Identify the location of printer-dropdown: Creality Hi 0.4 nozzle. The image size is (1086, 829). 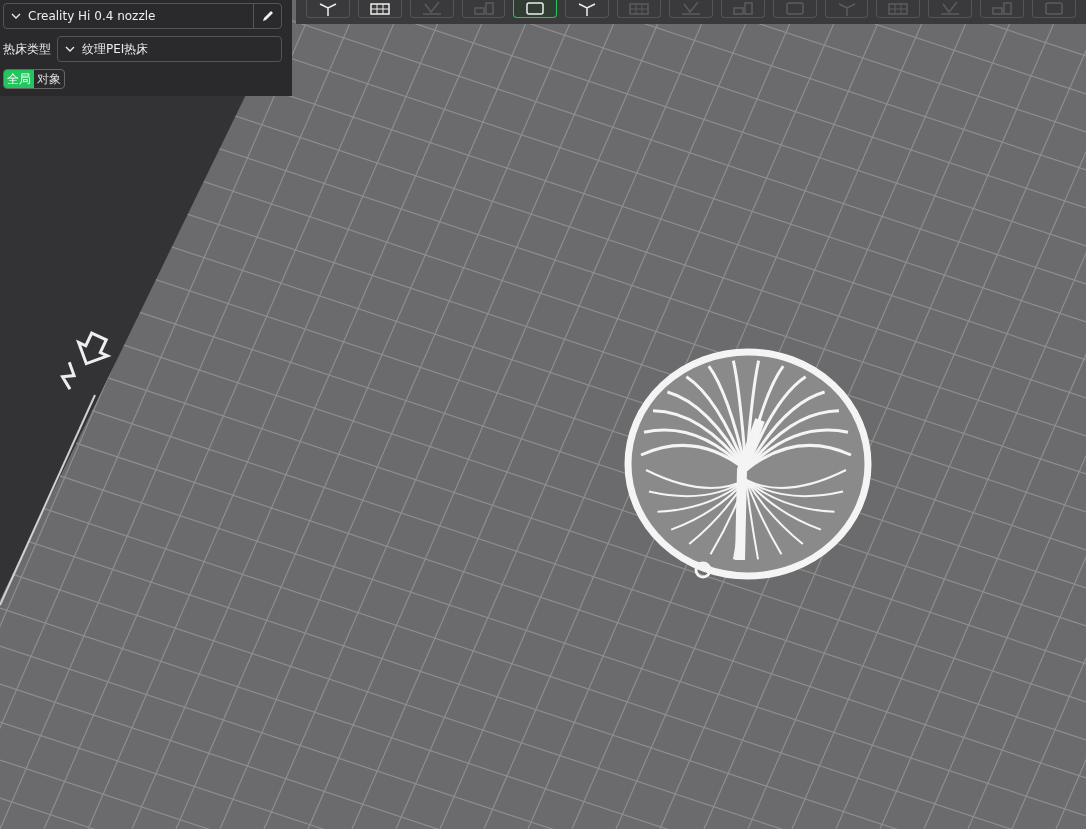
(142, 16).